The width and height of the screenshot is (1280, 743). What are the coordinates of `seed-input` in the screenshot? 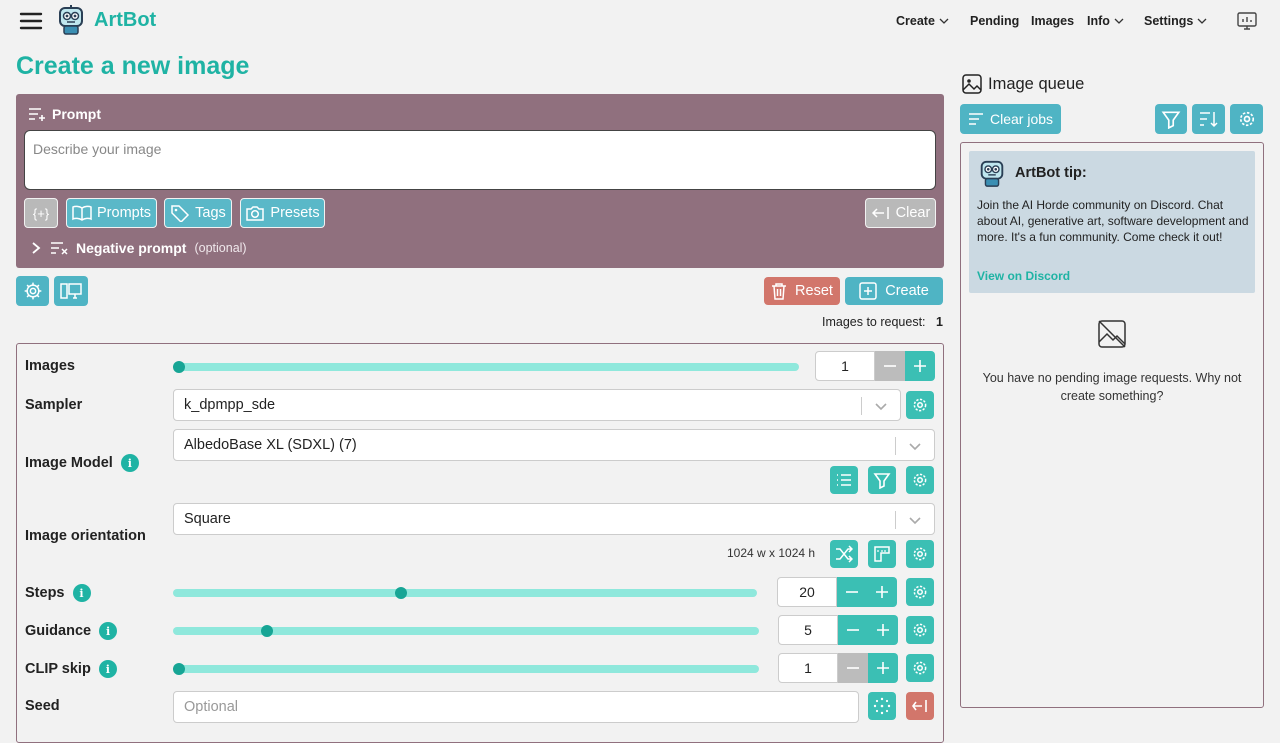 It's located at (516, 707).